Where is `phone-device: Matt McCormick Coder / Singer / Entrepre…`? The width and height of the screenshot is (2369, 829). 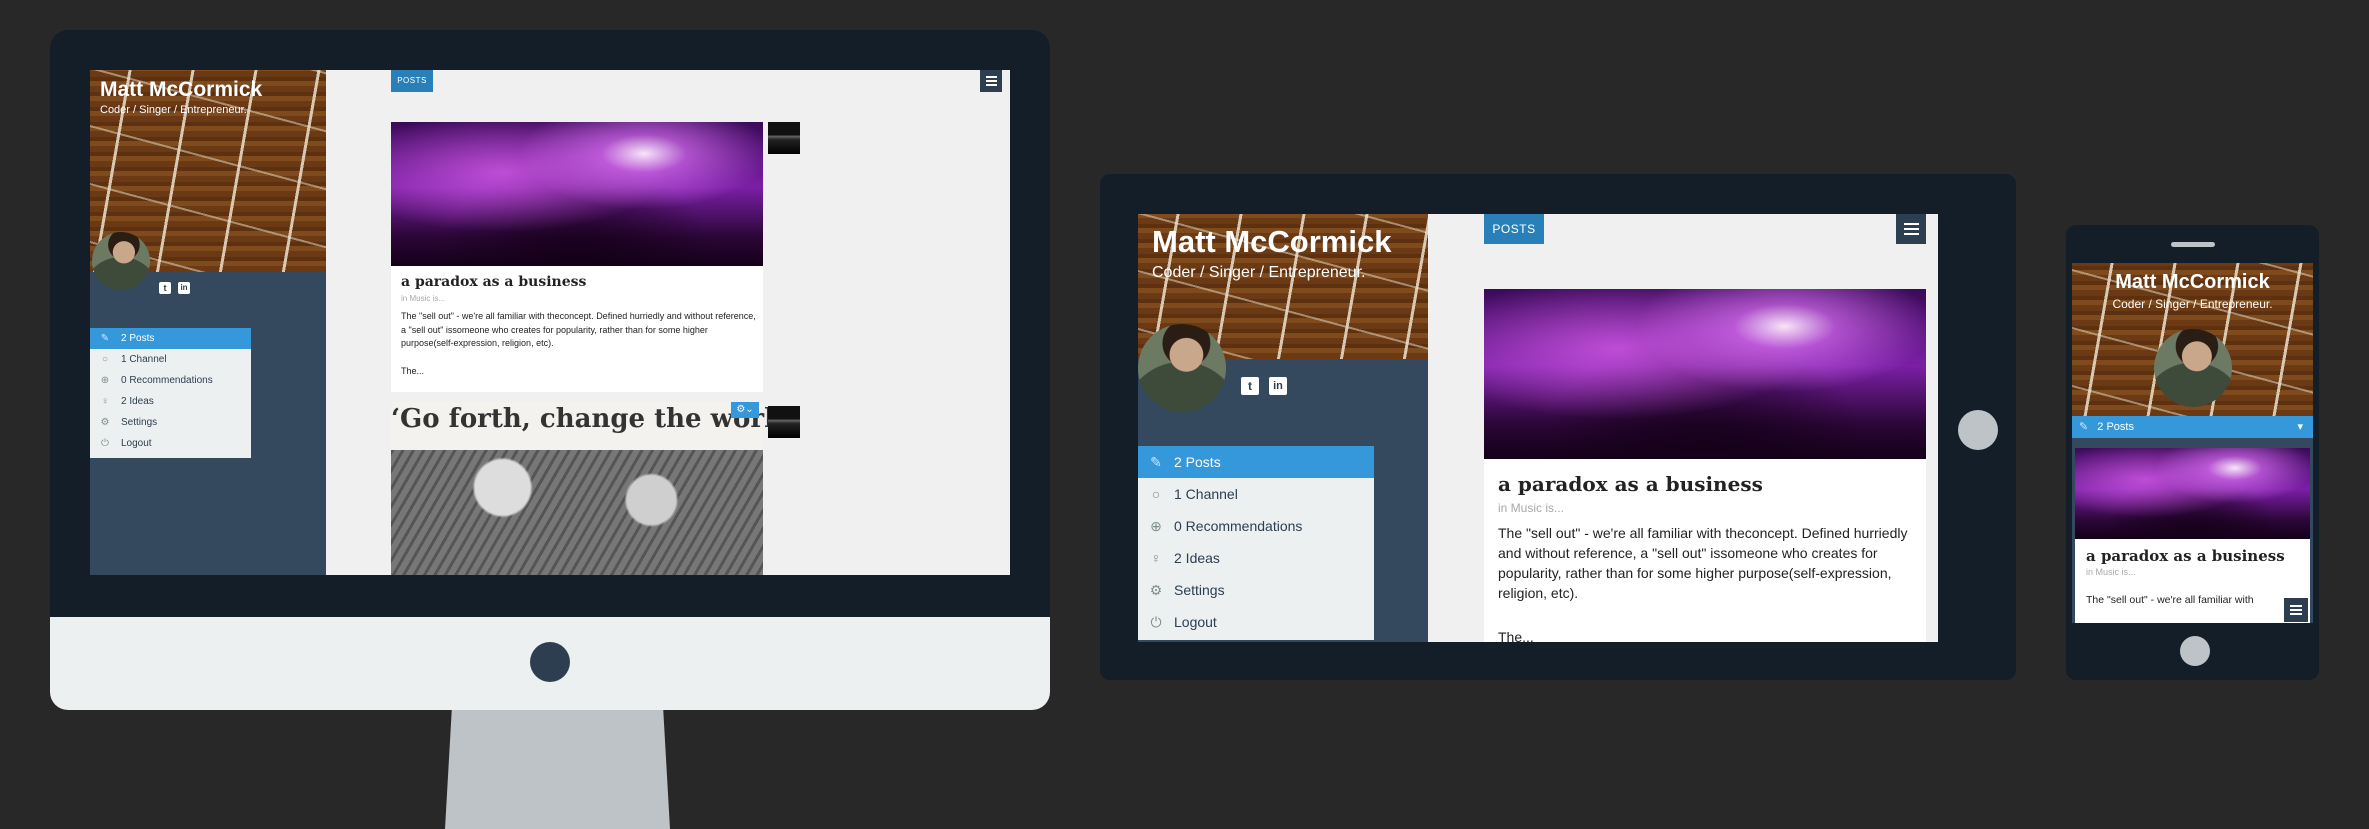
phone-device: Matt McCormick Coder / Singer / Entrepre… is located at coordinates (2192, 452).